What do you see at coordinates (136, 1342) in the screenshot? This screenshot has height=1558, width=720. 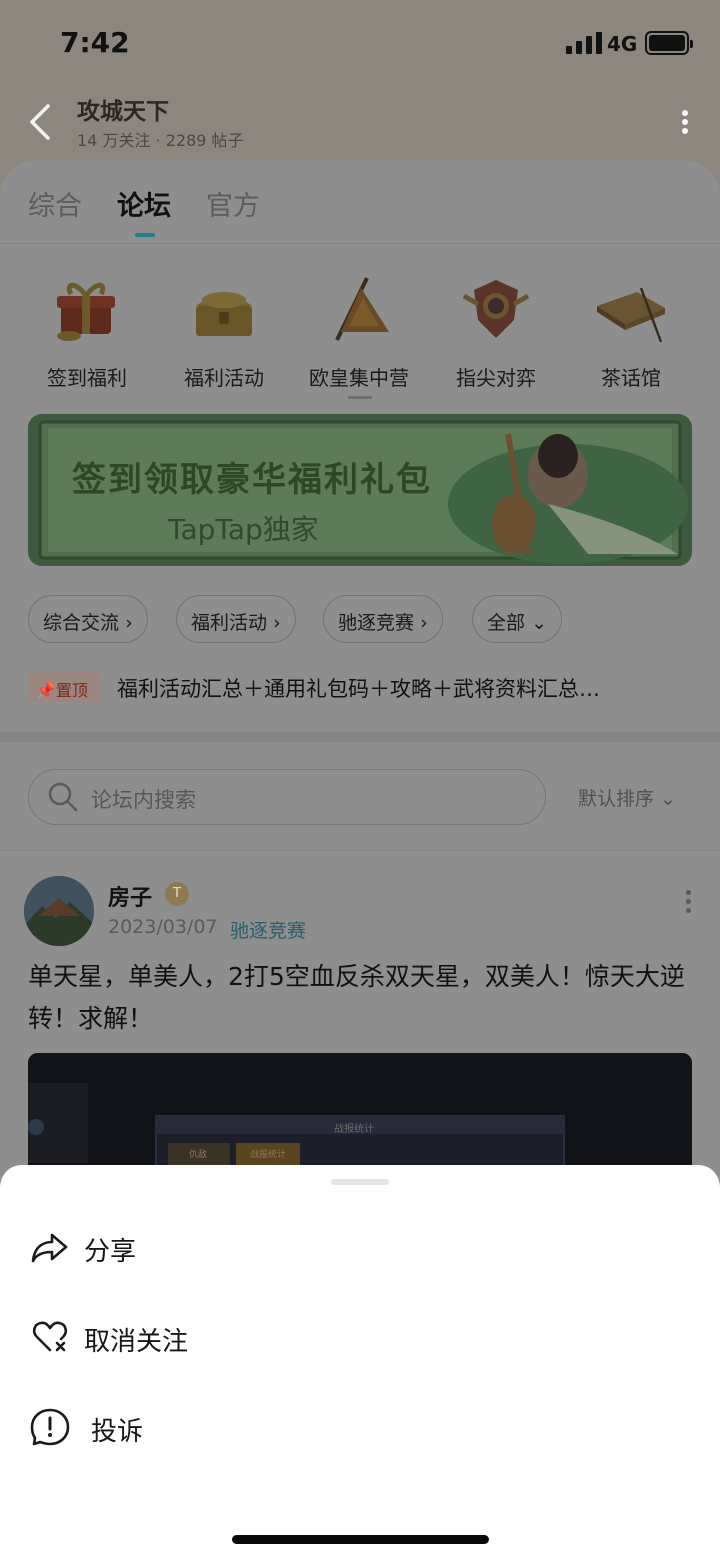 I see `unfollow-label: 取消关注` at bounding box center [136, 1342].